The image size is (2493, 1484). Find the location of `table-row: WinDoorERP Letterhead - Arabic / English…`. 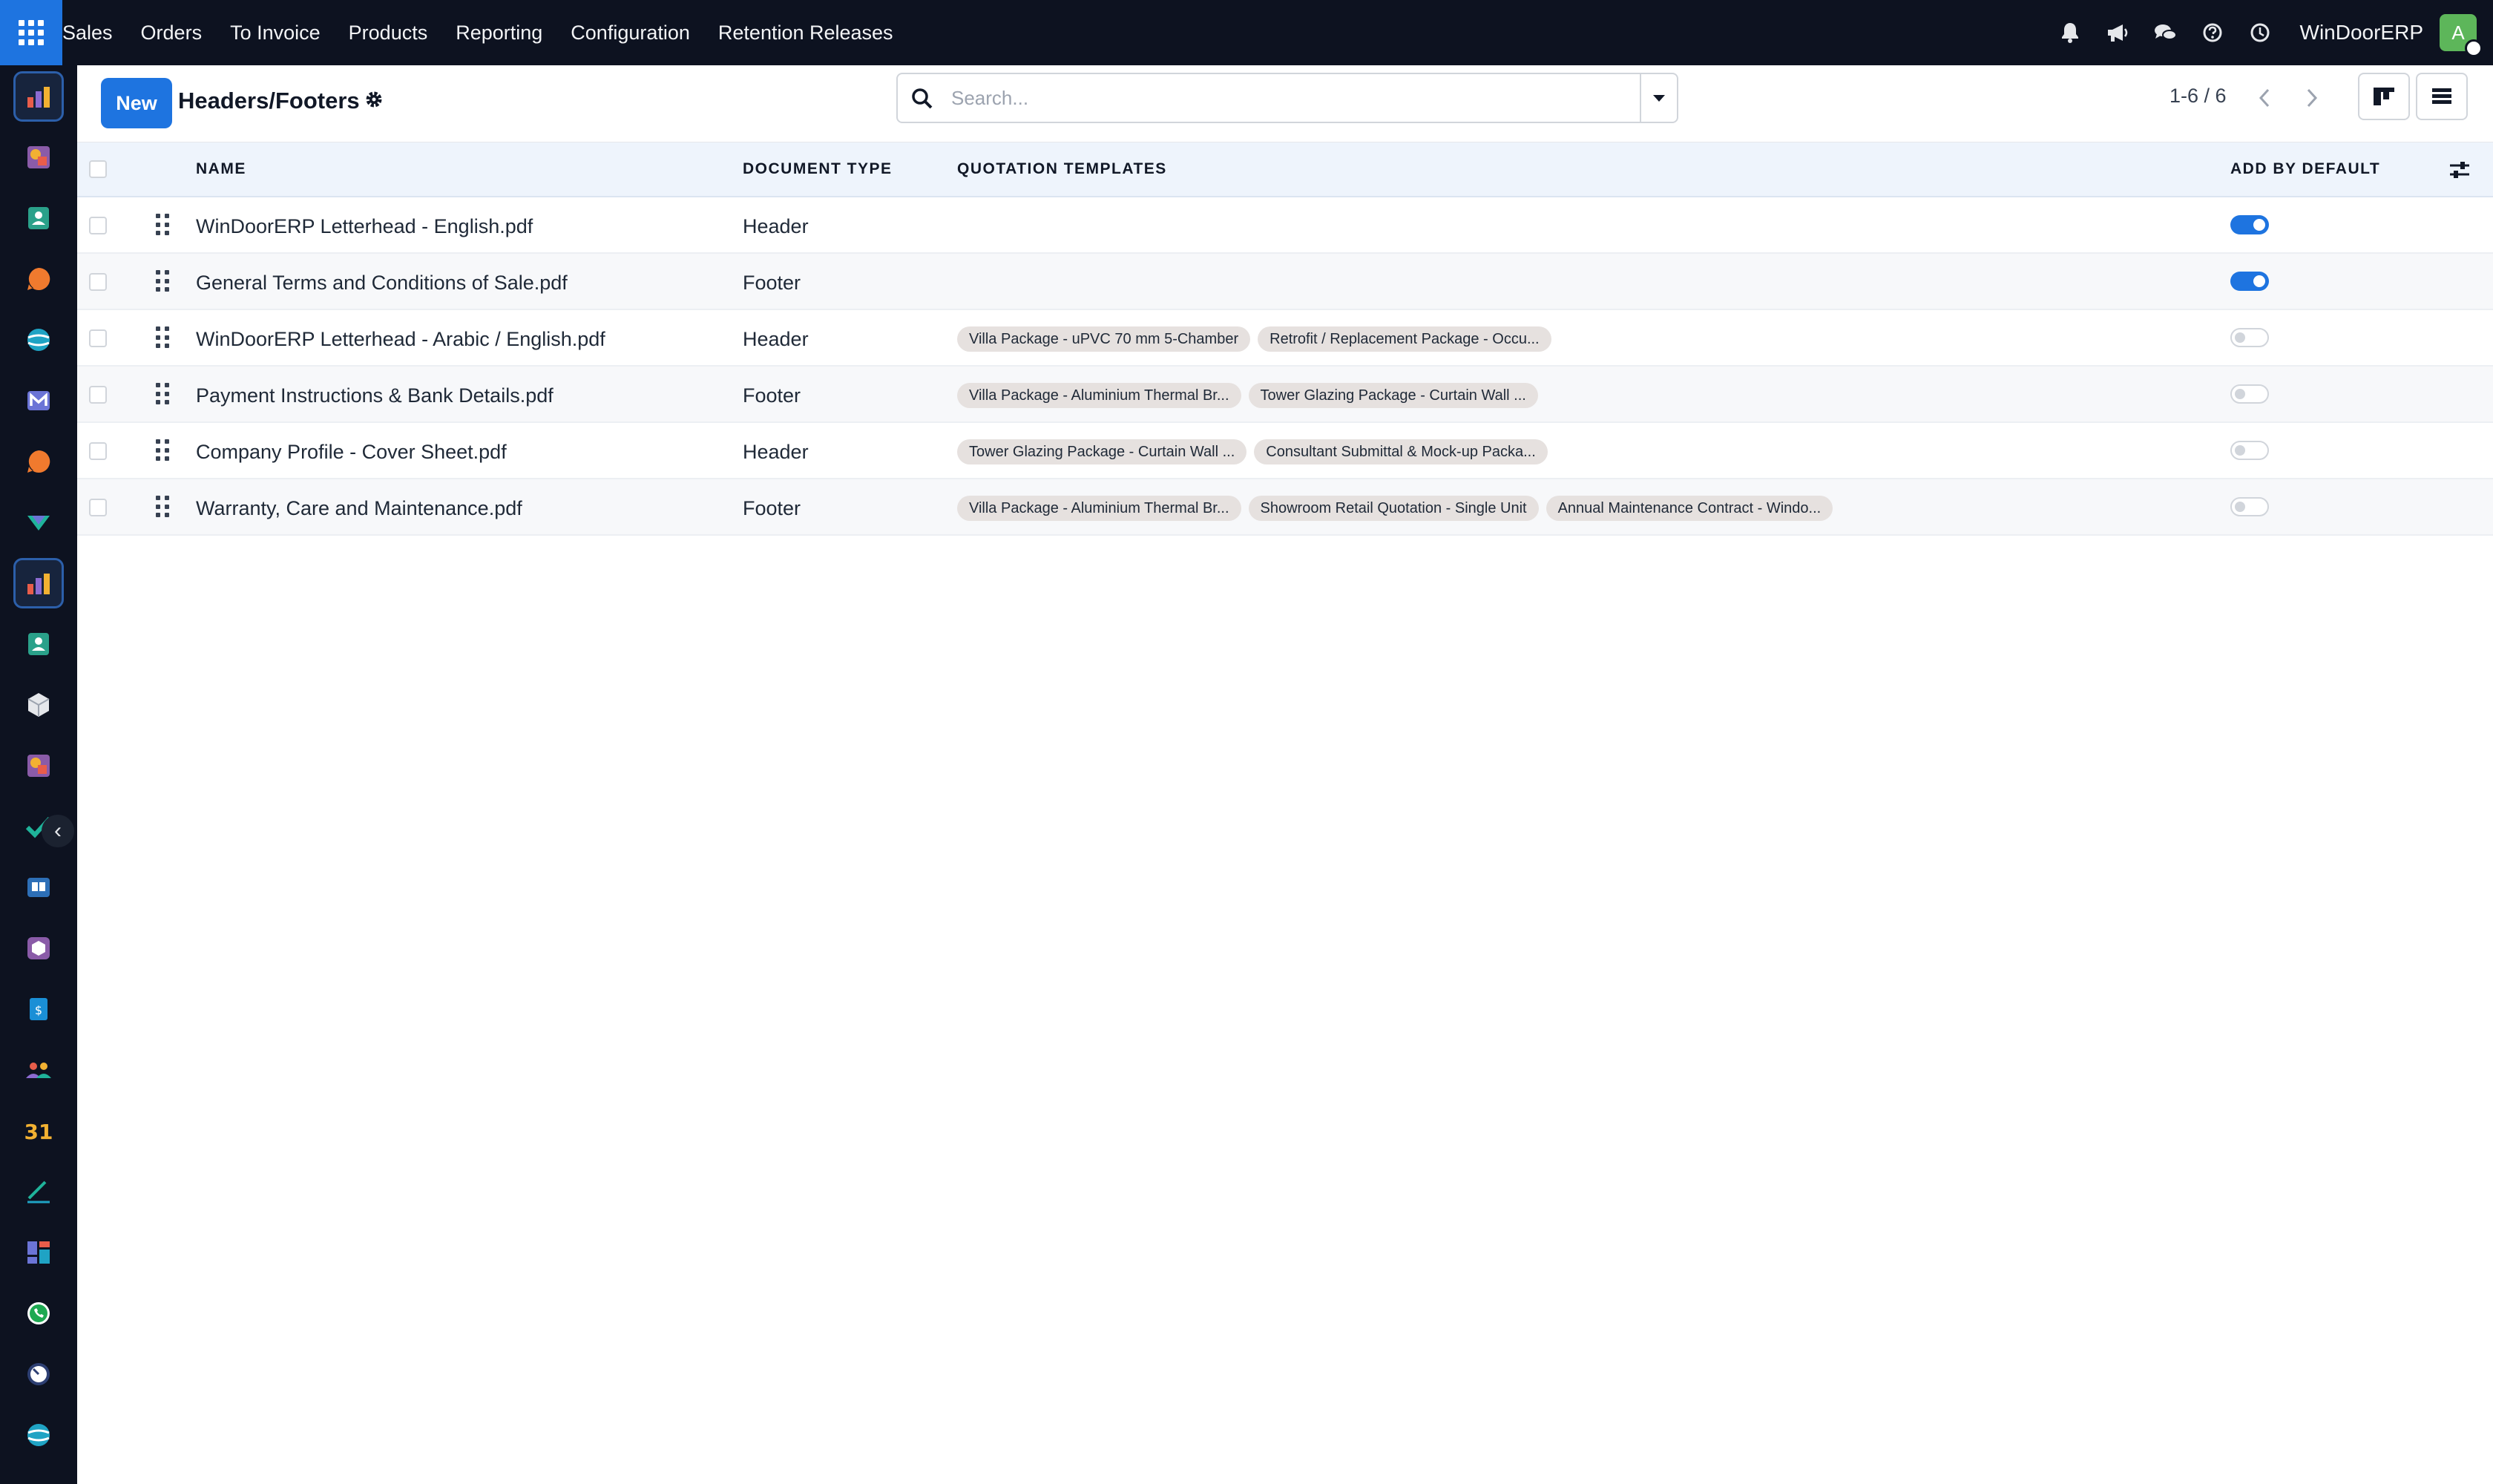

table-row: WinDoorERP Letterhead - Arabic / English… is located at coordinates (1285, 338).